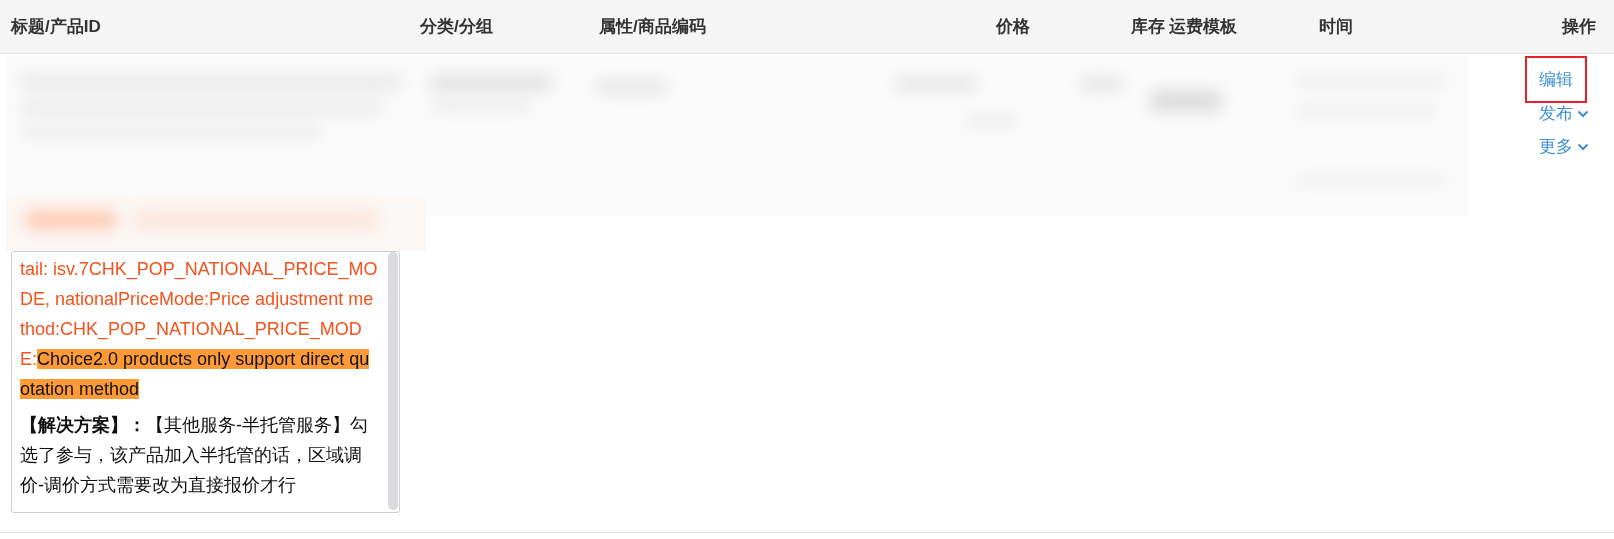  I want to click on column-header: 价格, so click(1013, 27).